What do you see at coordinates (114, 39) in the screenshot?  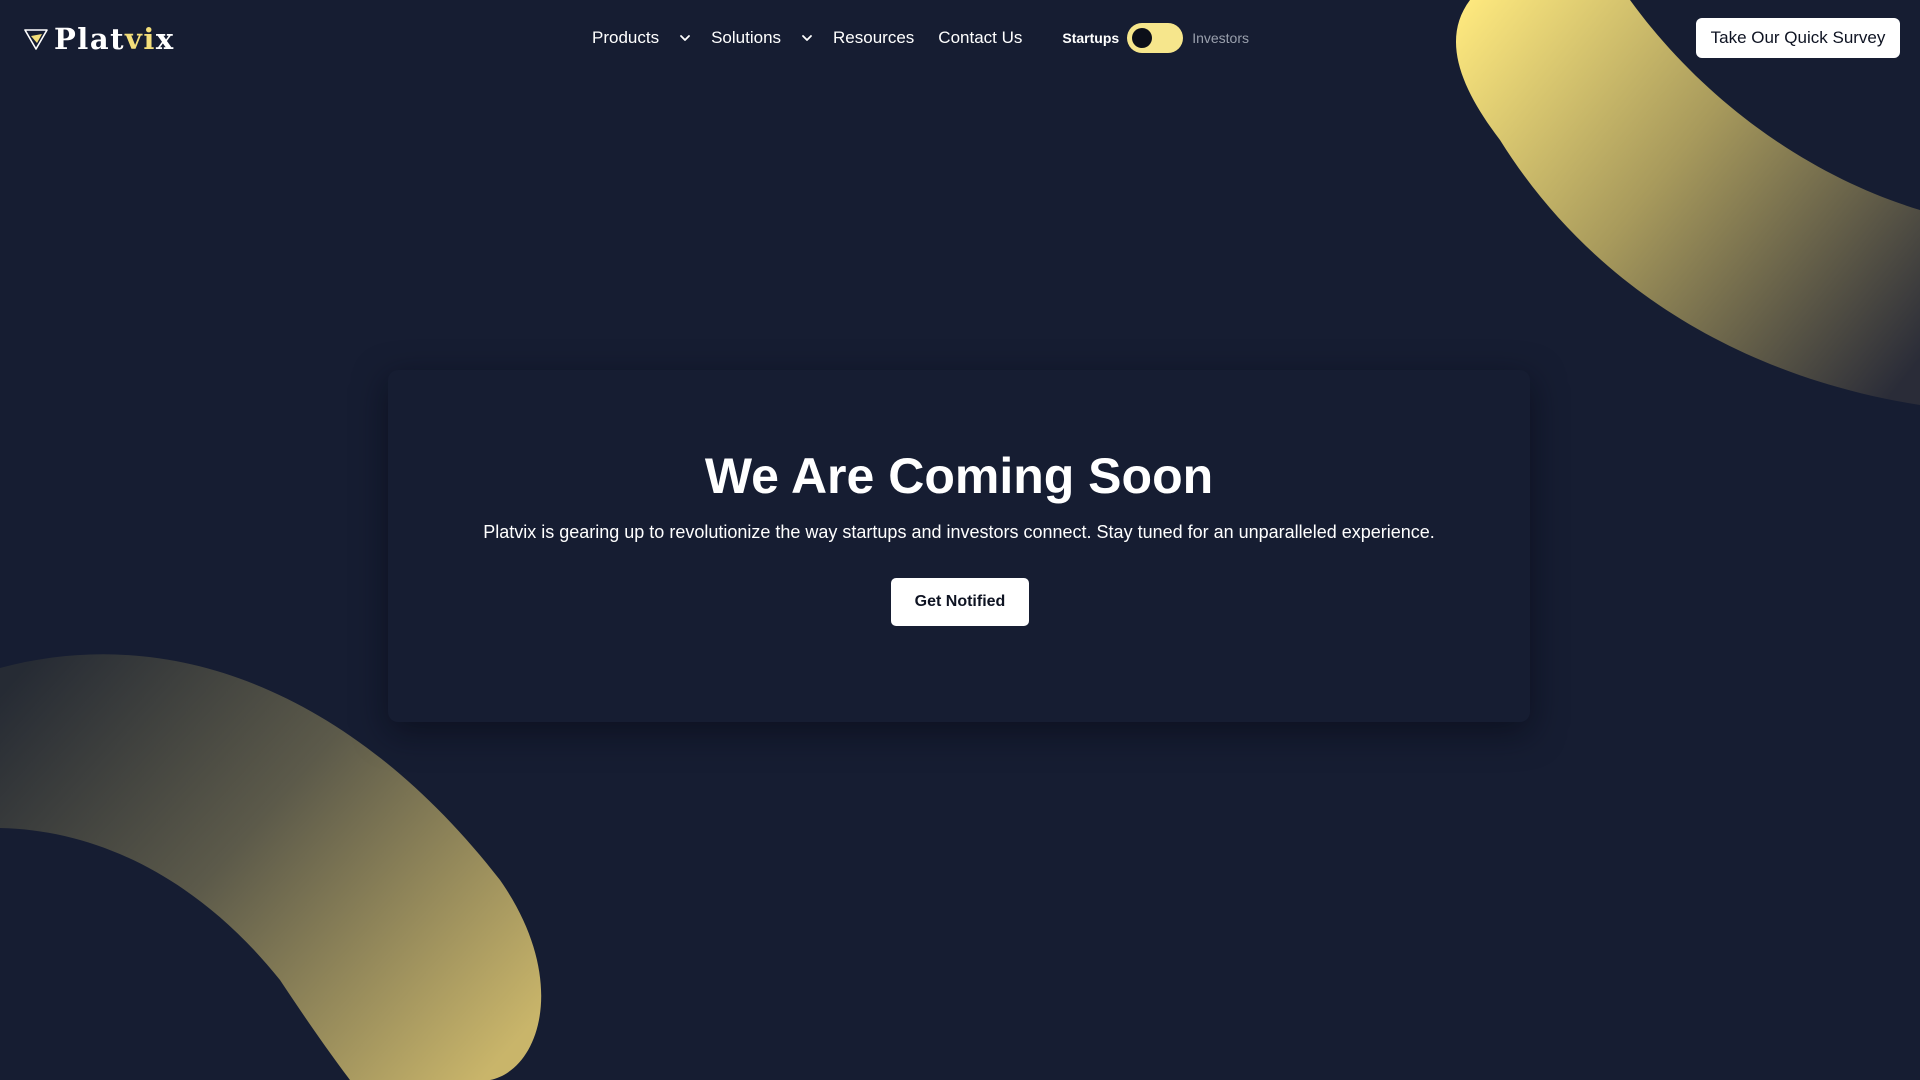 I see `brand-name: Platvix` at bounding box center [114, 39].